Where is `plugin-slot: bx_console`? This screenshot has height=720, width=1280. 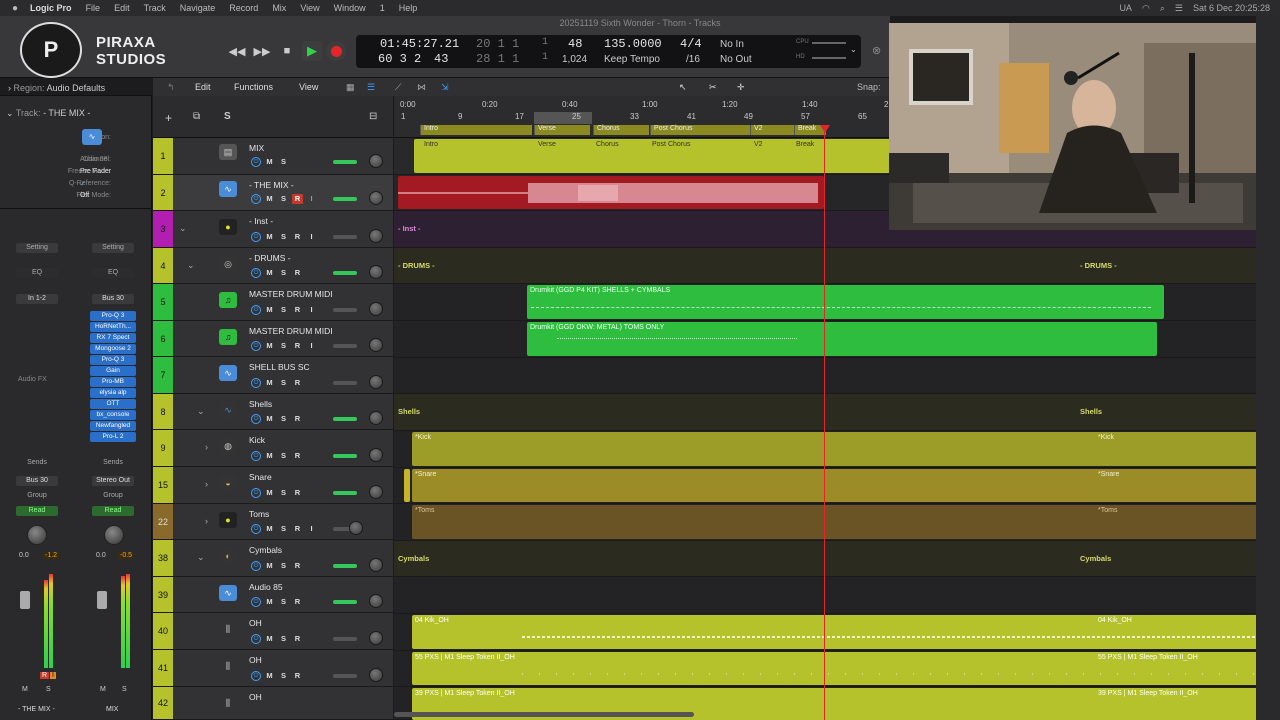 plugin-slot: bx_console is located at coordinates (113, 415).